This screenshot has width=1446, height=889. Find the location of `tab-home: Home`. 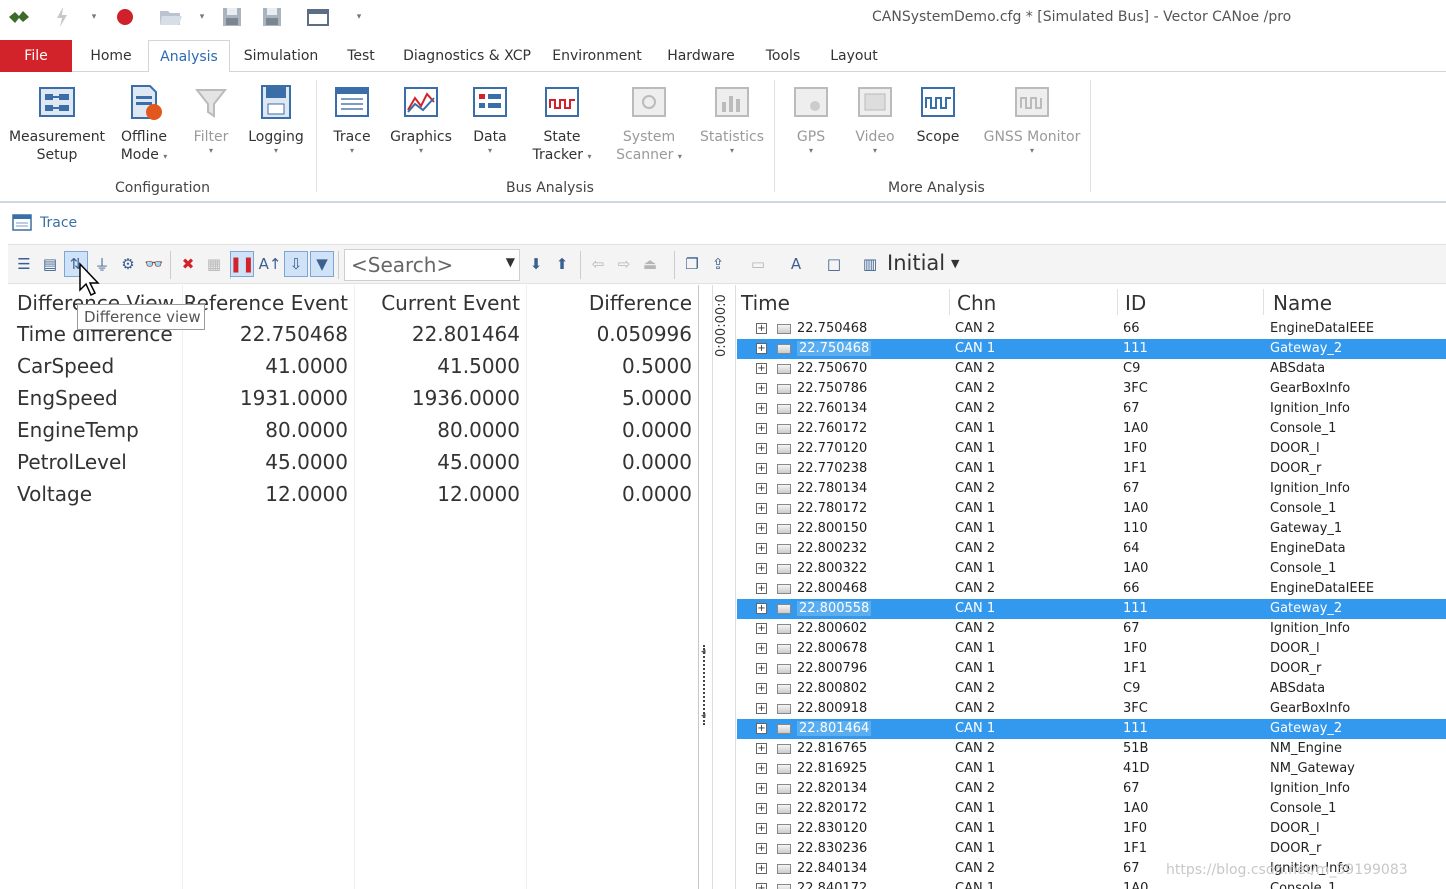

tab-home: Home is located at coordinates (111, 56).